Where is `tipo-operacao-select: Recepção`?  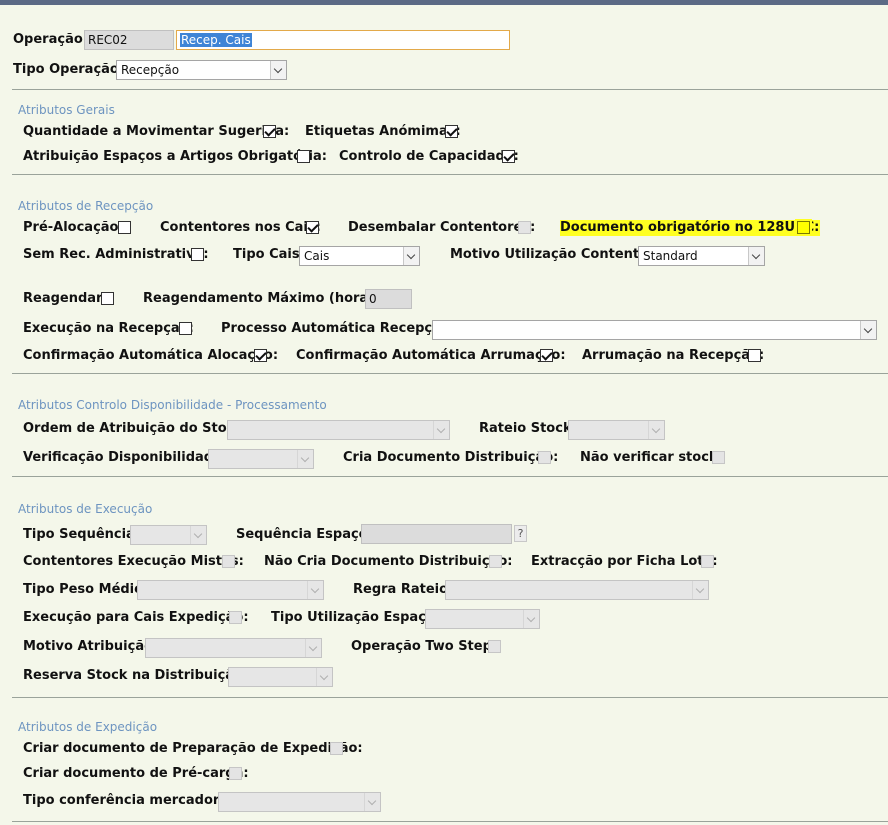
tipo-operacao-select: Recepção is located at coordinates (201, 70).